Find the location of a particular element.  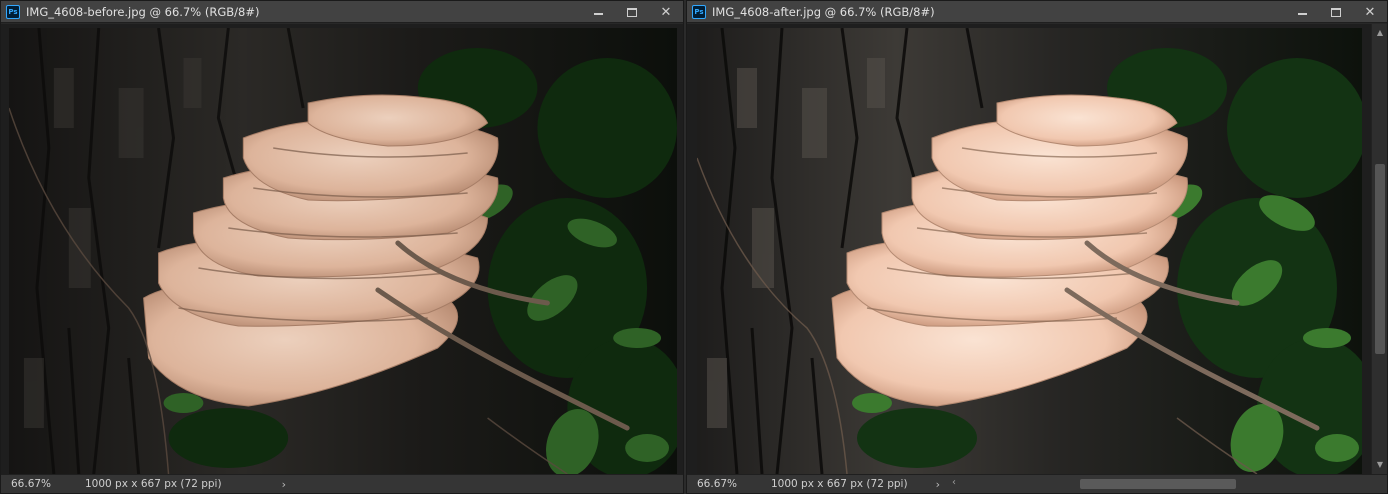

horizontal-scroll-thumb is located at coordinates (1157, 483).